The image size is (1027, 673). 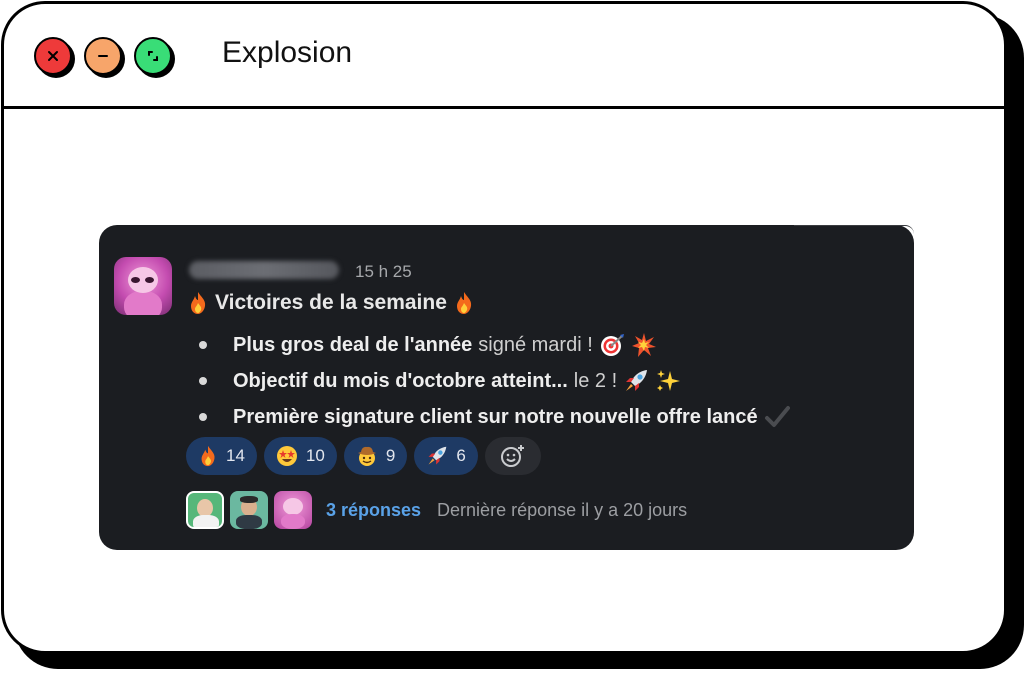 What do you see at coordinates (264, 270) in the screenshot?
I see `author-name-blurred` at bounding box center [264, 270].